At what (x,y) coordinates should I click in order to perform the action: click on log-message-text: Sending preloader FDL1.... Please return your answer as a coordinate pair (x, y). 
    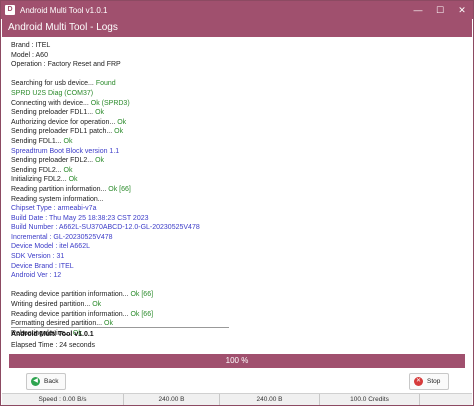
    Looking at the image, I should click on (53, 113).